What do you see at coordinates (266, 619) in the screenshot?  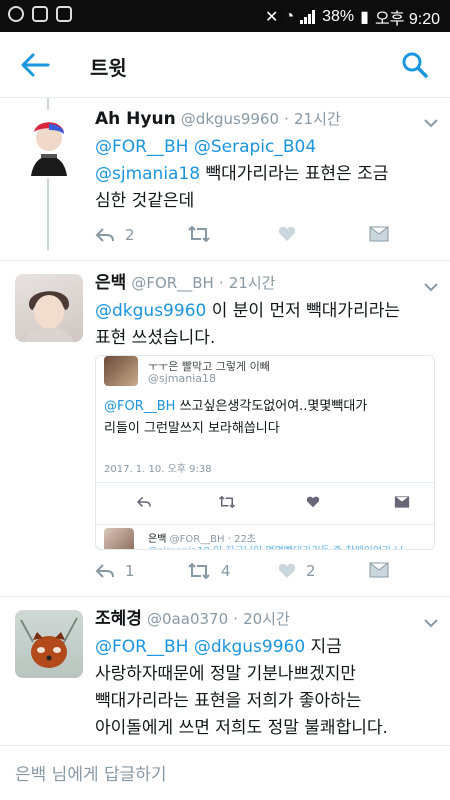 I see `tweet-time: 20시간` at bounding box center [266, 619].